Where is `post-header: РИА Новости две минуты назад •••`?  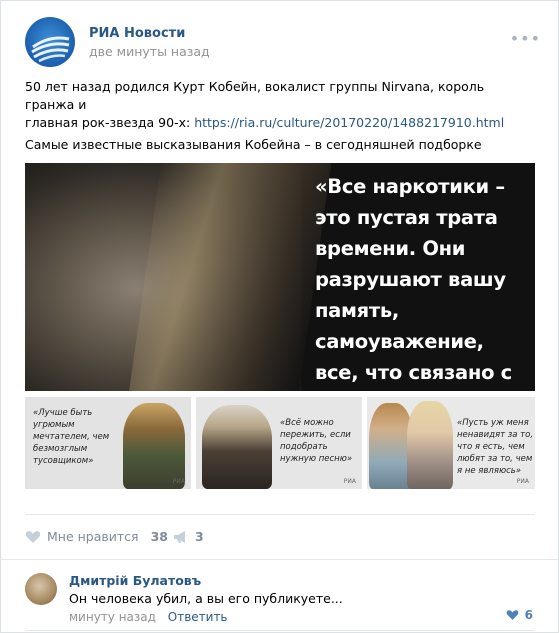 post-header: РИА Новости две минуты назад ••• is located at coordinates (285, 43).